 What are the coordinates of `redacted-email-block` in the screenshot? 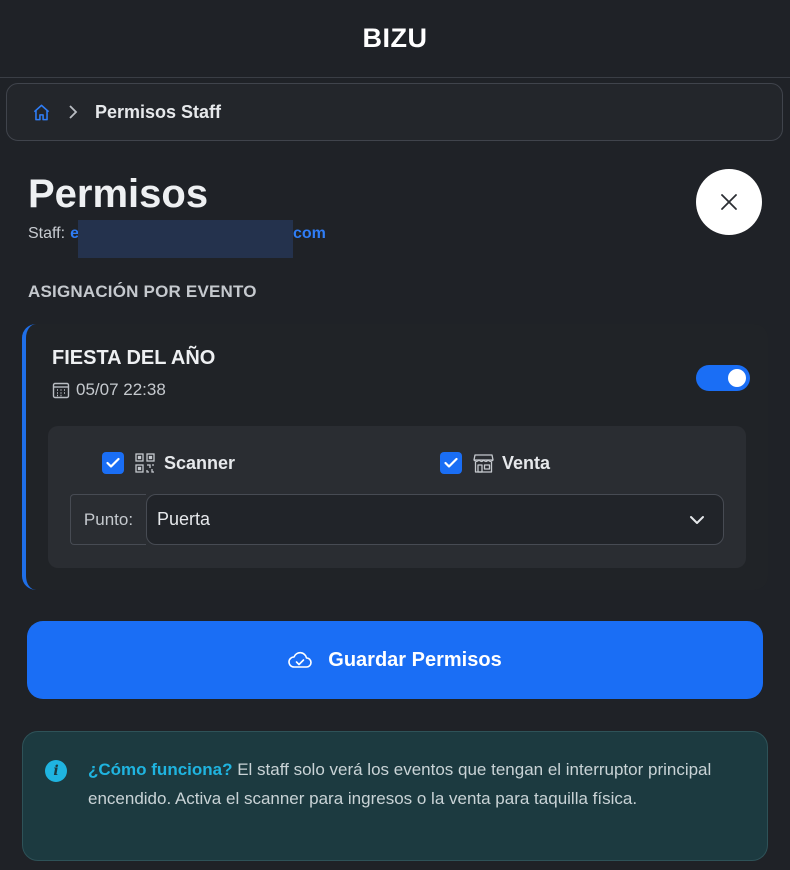 It's located at (185, 239).